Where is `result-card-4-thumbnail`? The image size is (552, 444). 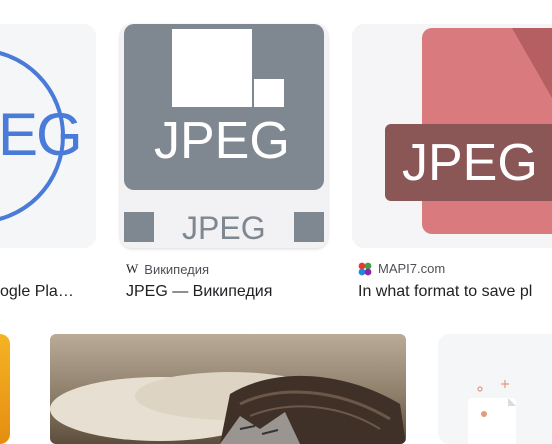
result-card-4-thumbnail is located at coordinates (5, 389).